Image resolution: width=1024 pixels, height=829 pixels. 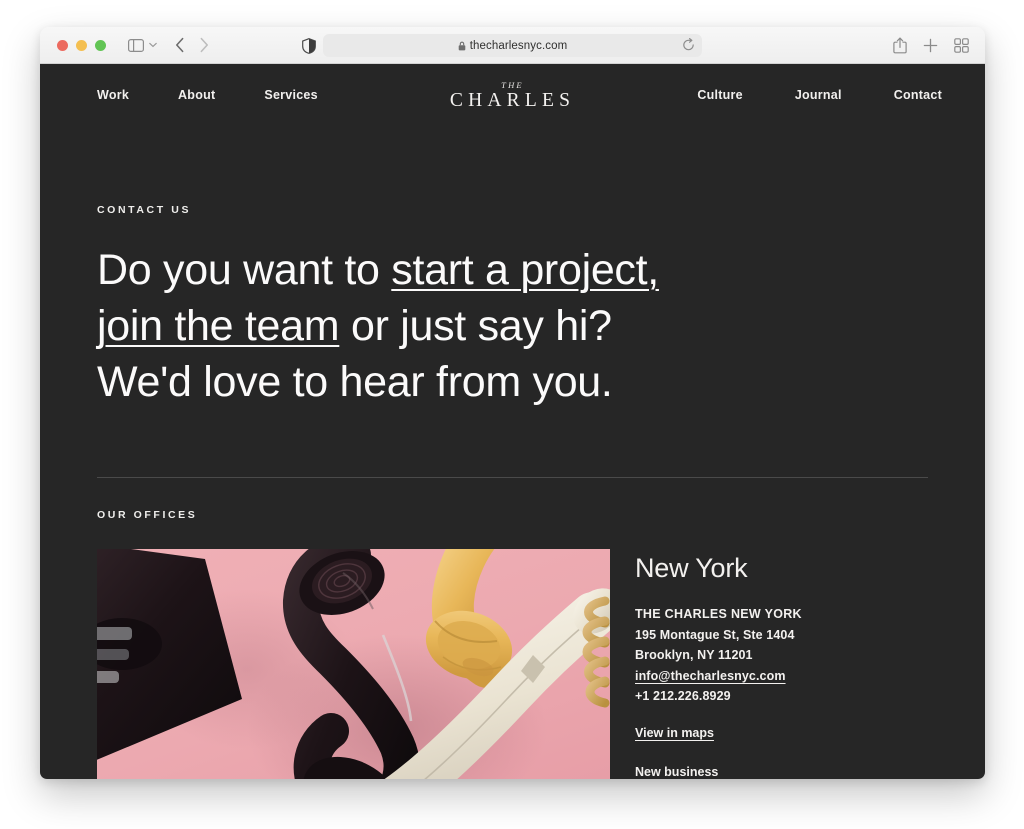 I want to click on nav-item-journal: Journal, so click(x=818, y=95).